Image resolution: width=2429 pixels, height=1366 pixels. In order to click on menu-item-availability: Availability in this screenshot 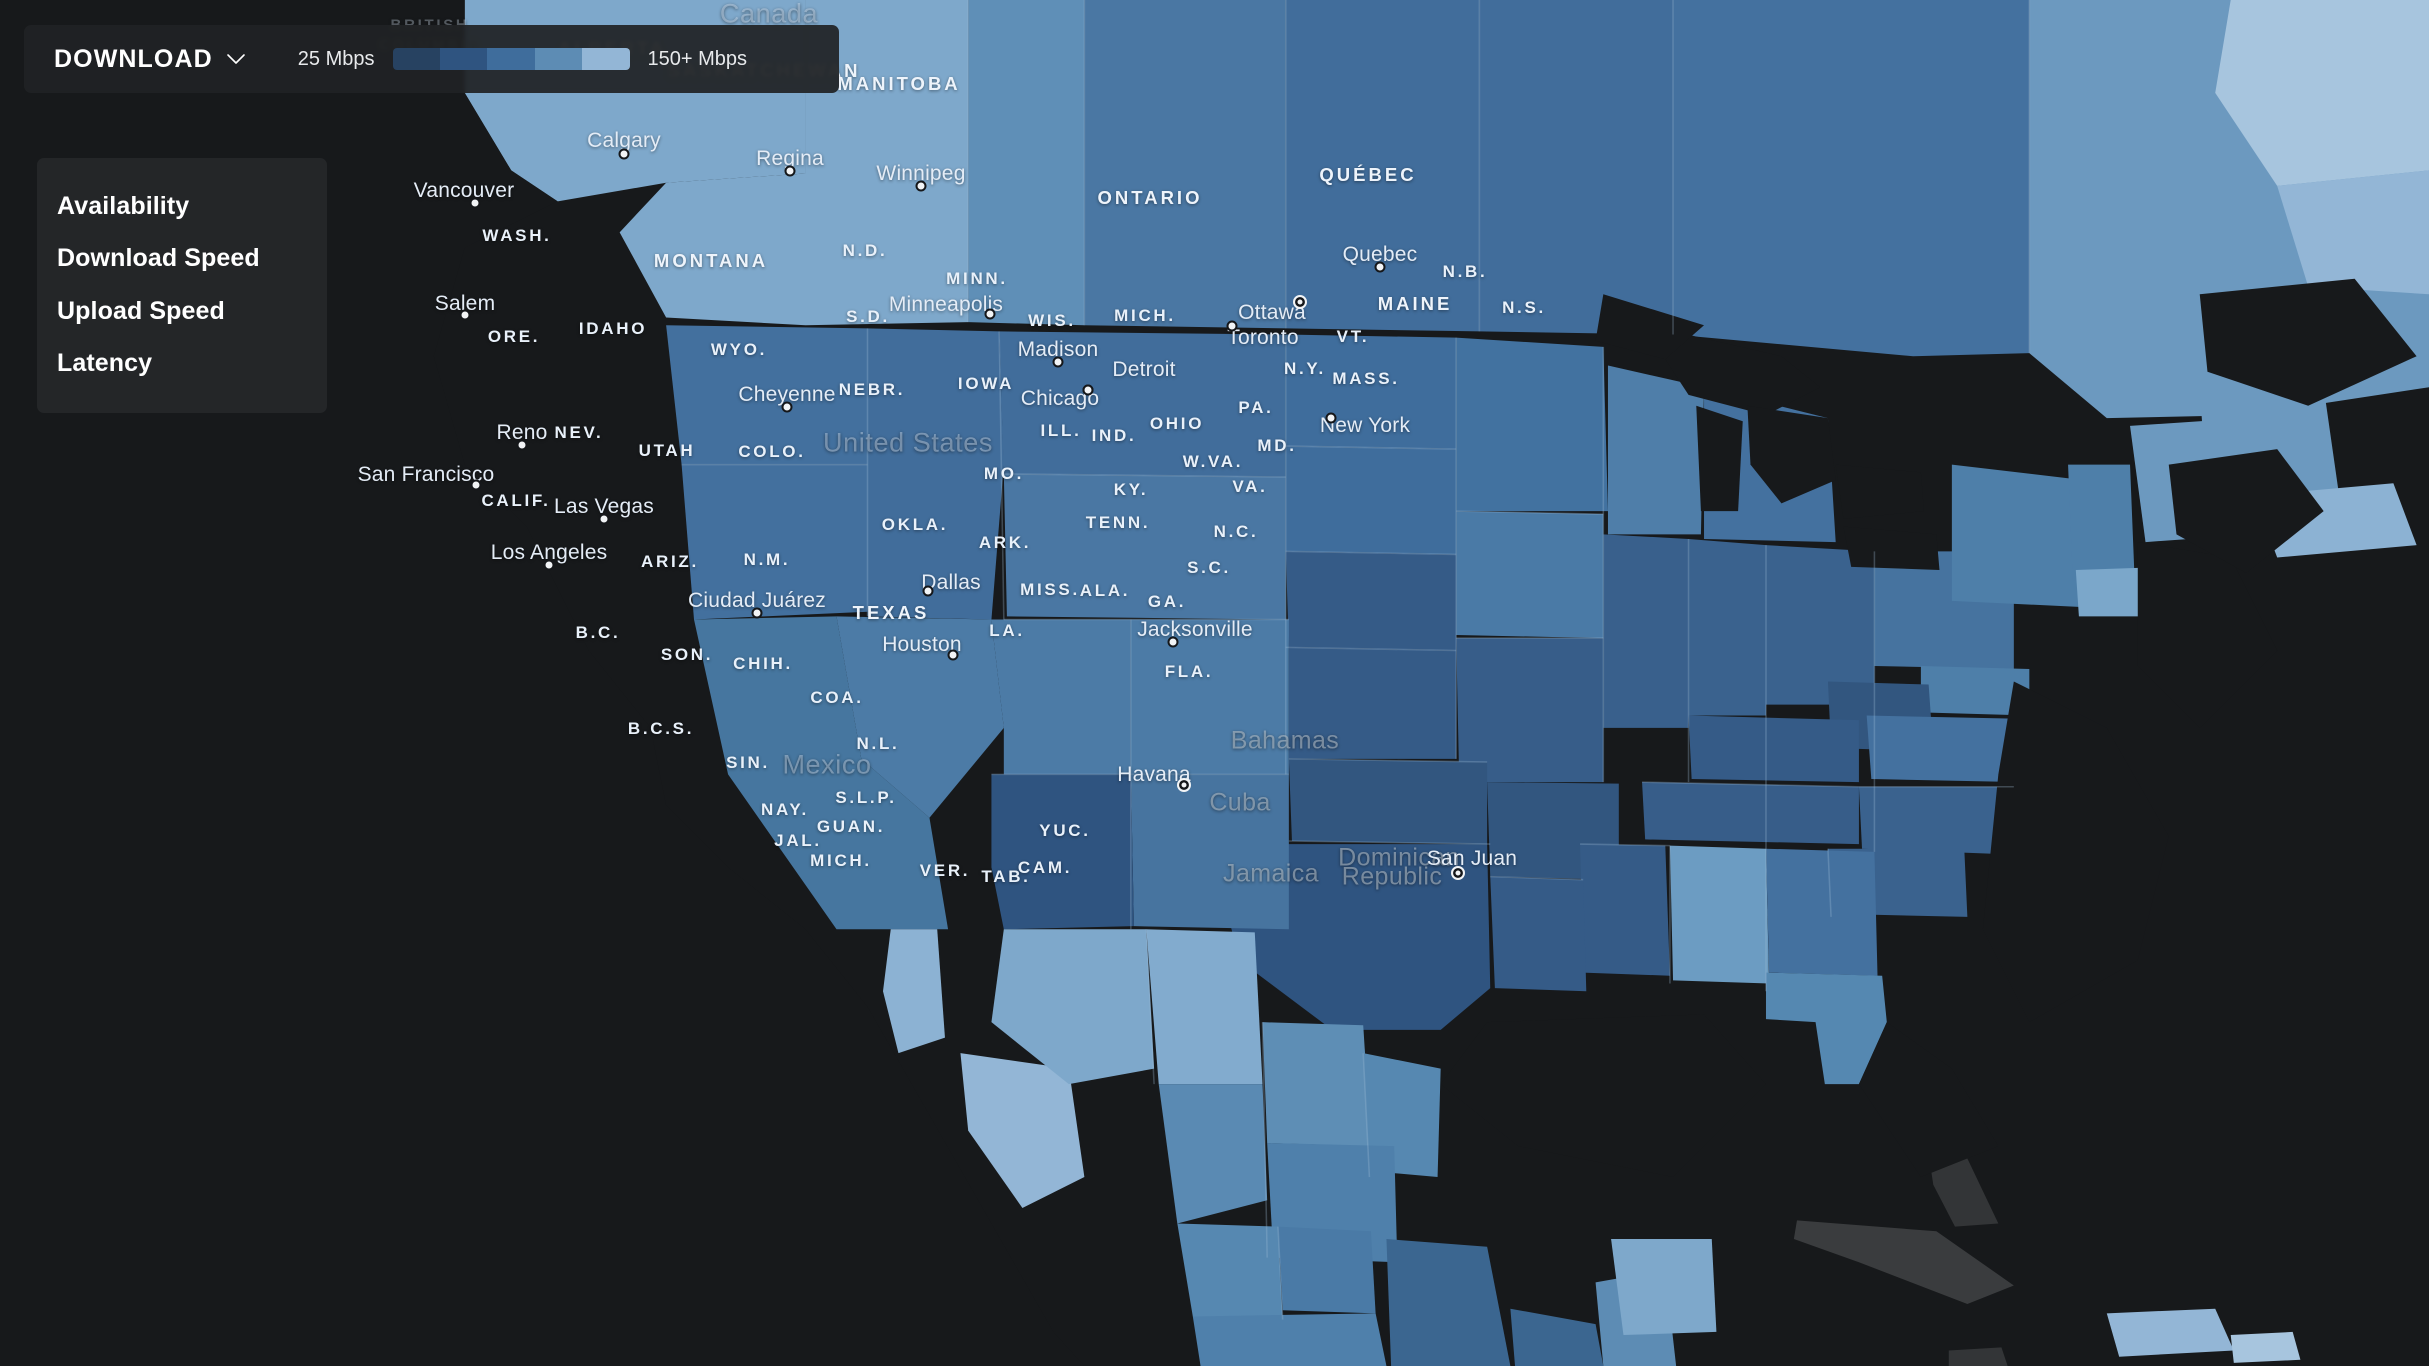, I will do `click(182, 206)`.